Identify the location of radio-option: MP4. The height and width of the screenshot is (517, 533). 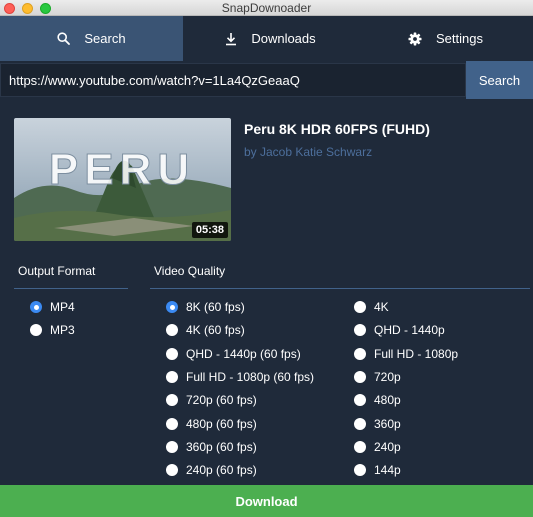
(52, 307).